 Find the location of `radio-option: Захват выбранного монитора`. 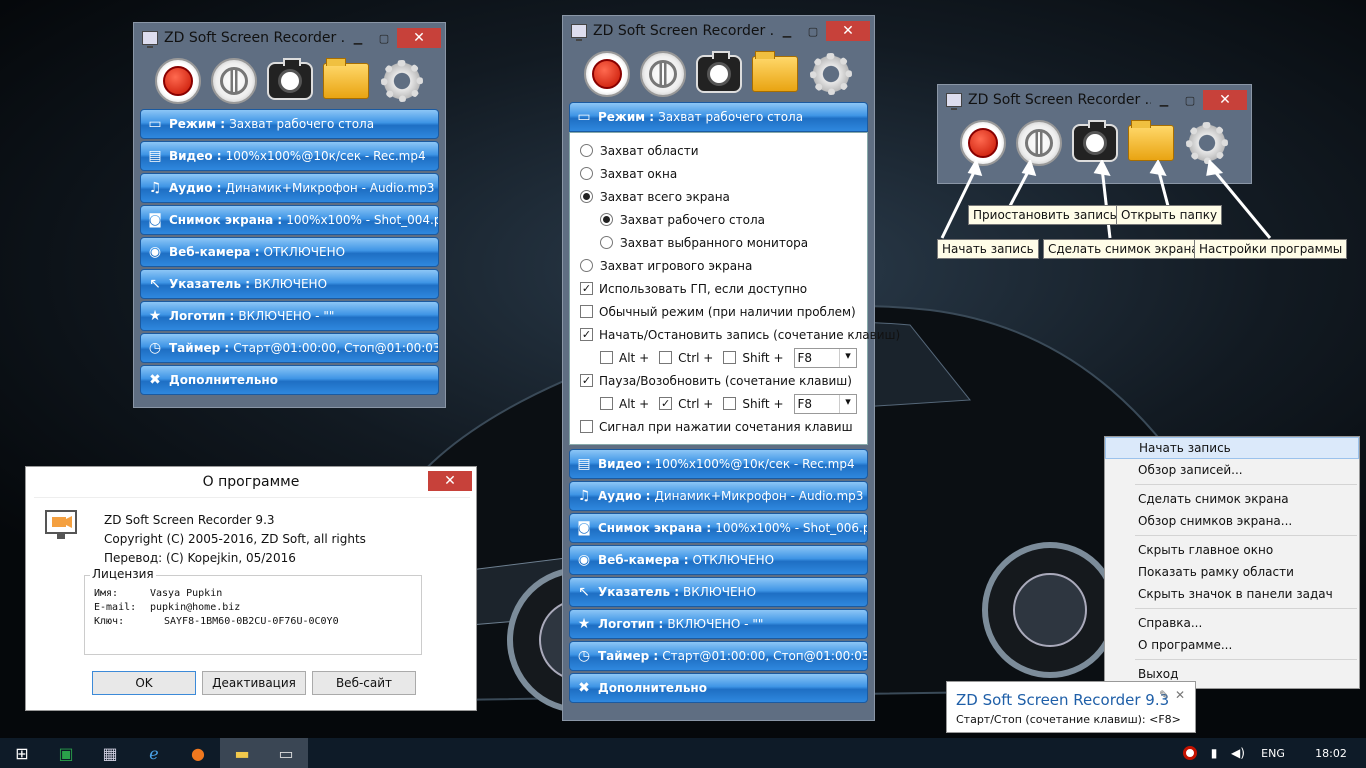

radio-option: Захват выбранного монитора is located at coordinates (718, 242).